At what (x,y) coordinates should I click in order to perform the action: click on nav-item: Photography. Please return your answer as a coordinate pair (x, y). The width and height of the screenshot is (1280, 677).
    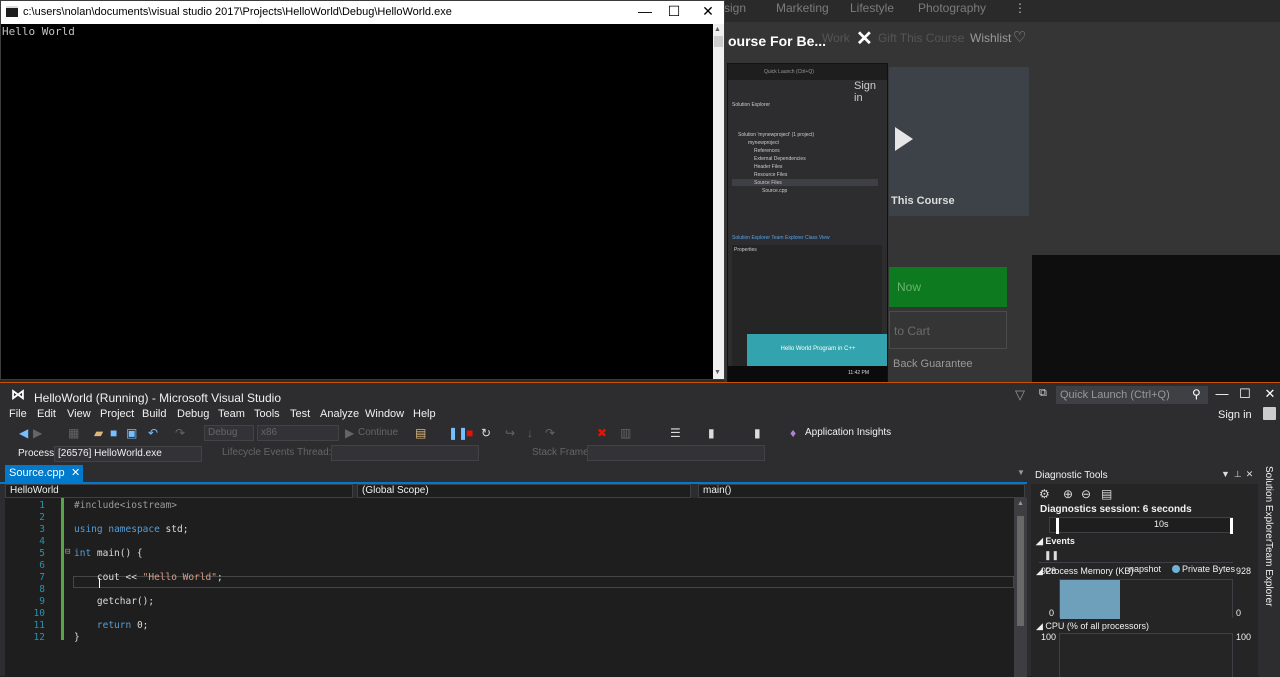
    Looking at the image, I should click on (952, 8).